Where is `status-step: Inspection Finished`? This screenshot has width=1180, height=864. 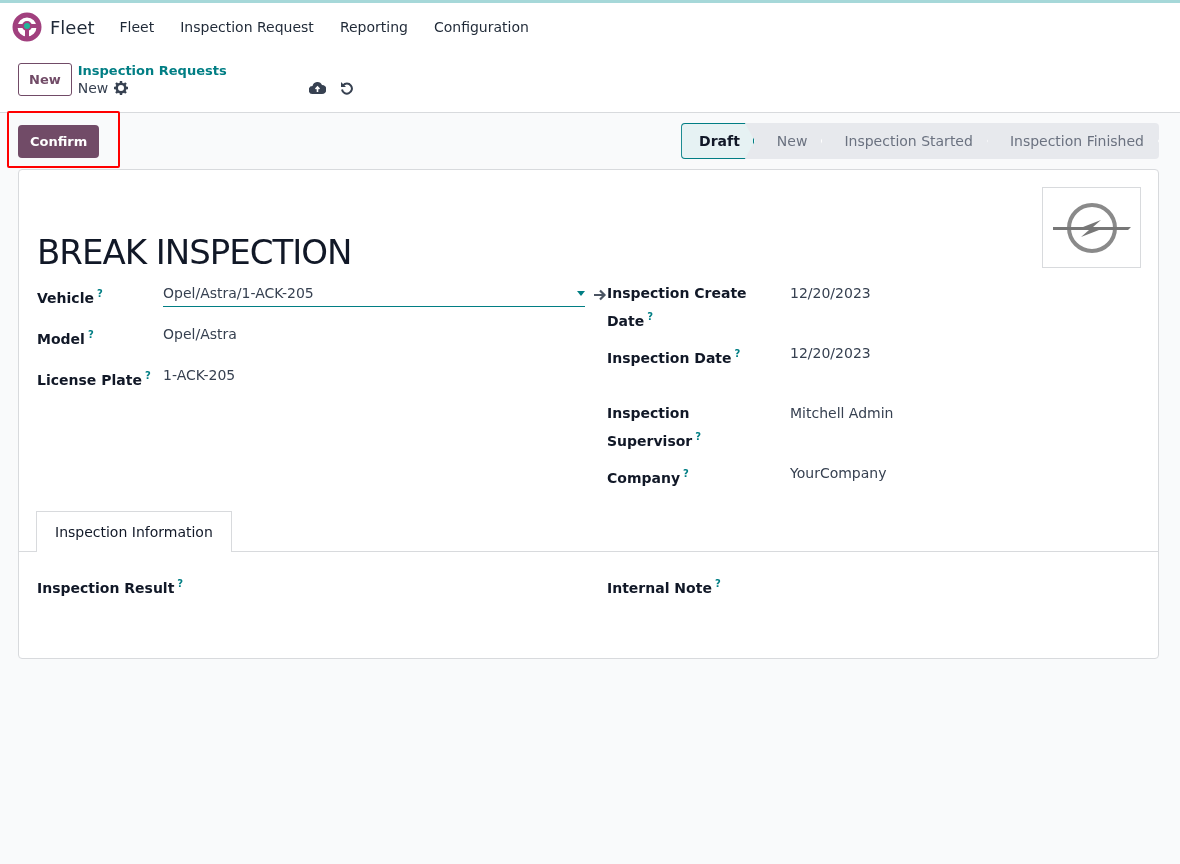
status-step: Inspection Finished is located at coordinates (1073, 141).